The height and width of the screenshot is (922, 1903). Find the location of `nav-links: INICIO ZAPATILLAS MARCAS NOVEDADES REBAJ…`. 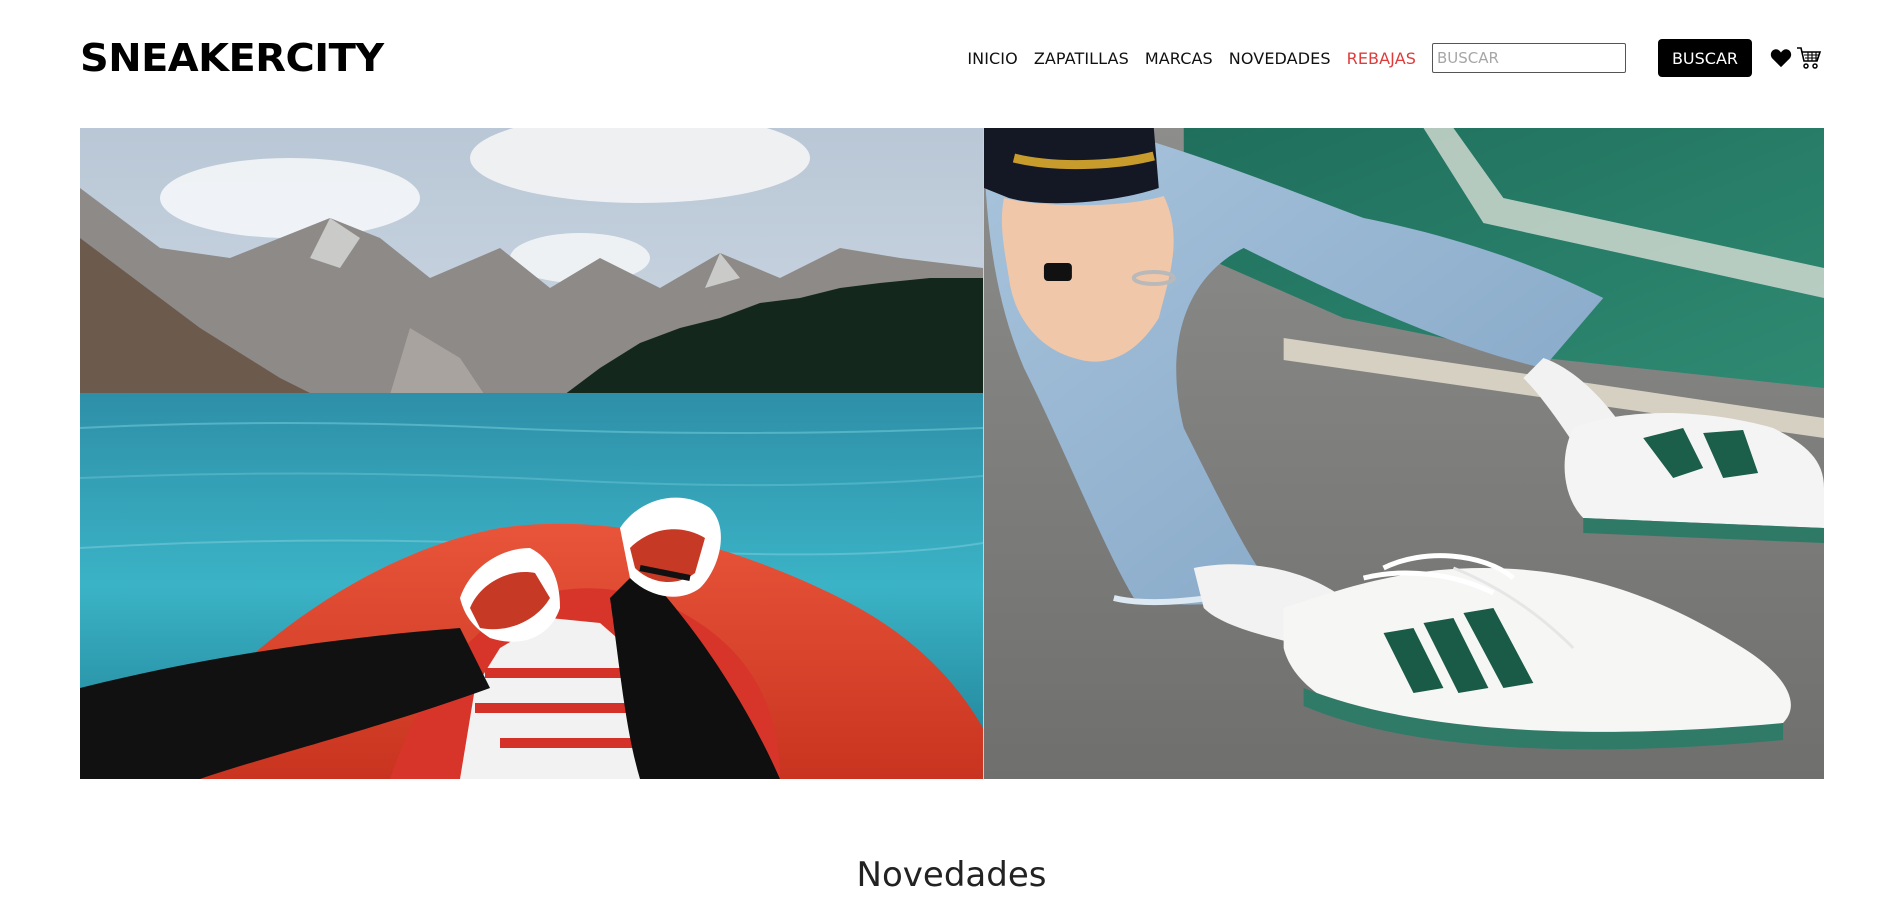

nav-links: INICIO ZAPATILLAS MARCAS NOVEDADES REBAJ… is located at coordinates (1199, 58).